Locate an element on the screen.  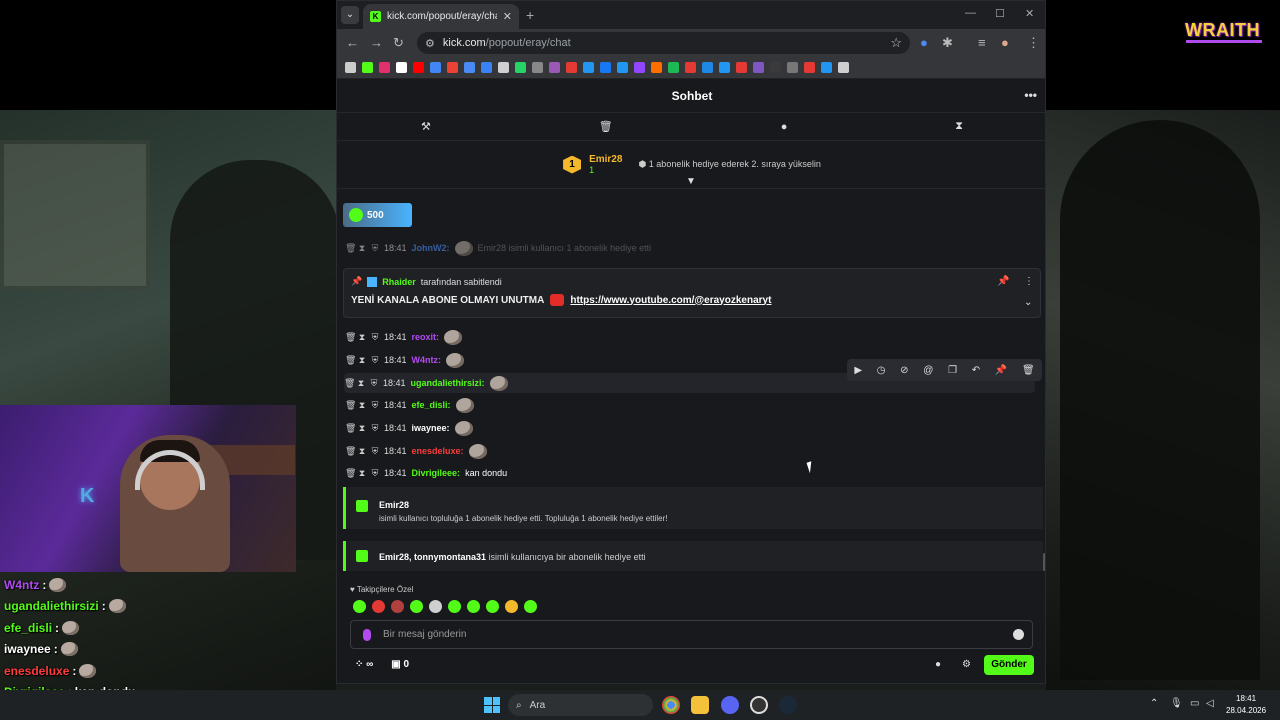
browser-tab: K kick.com/popout/eray/chat ✕ is located at coordinates (441, 16).